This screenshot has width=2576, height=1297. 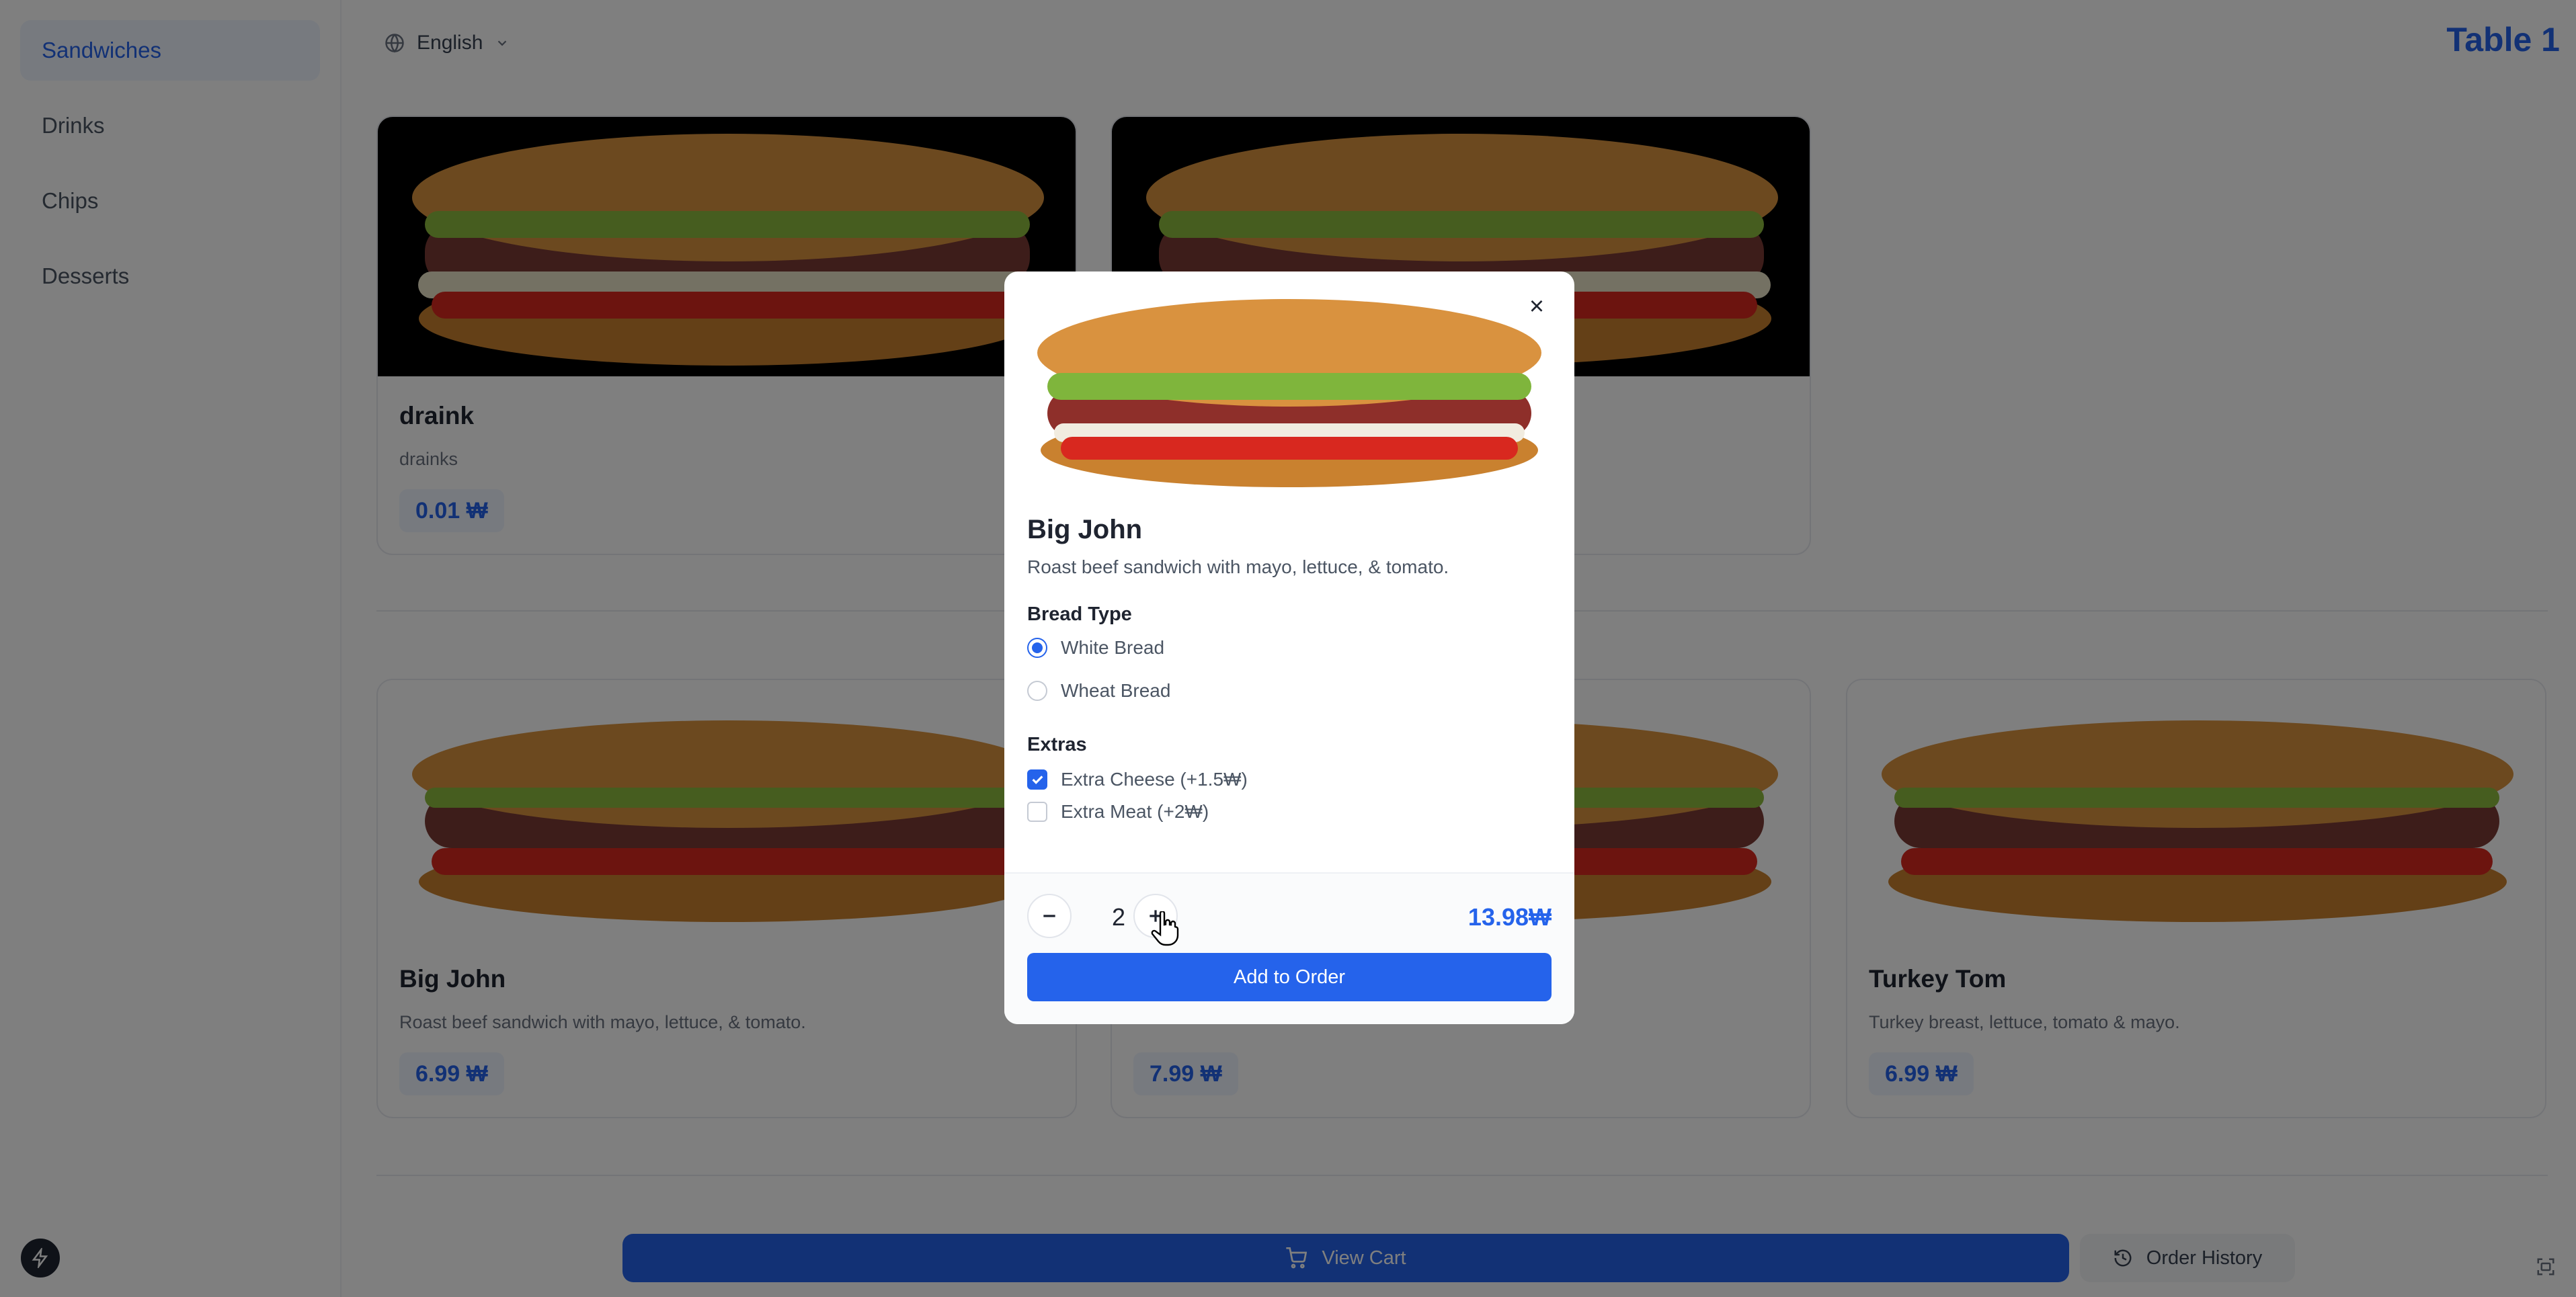 I want to click on radio-unselected, so click(x=1037, y=691).